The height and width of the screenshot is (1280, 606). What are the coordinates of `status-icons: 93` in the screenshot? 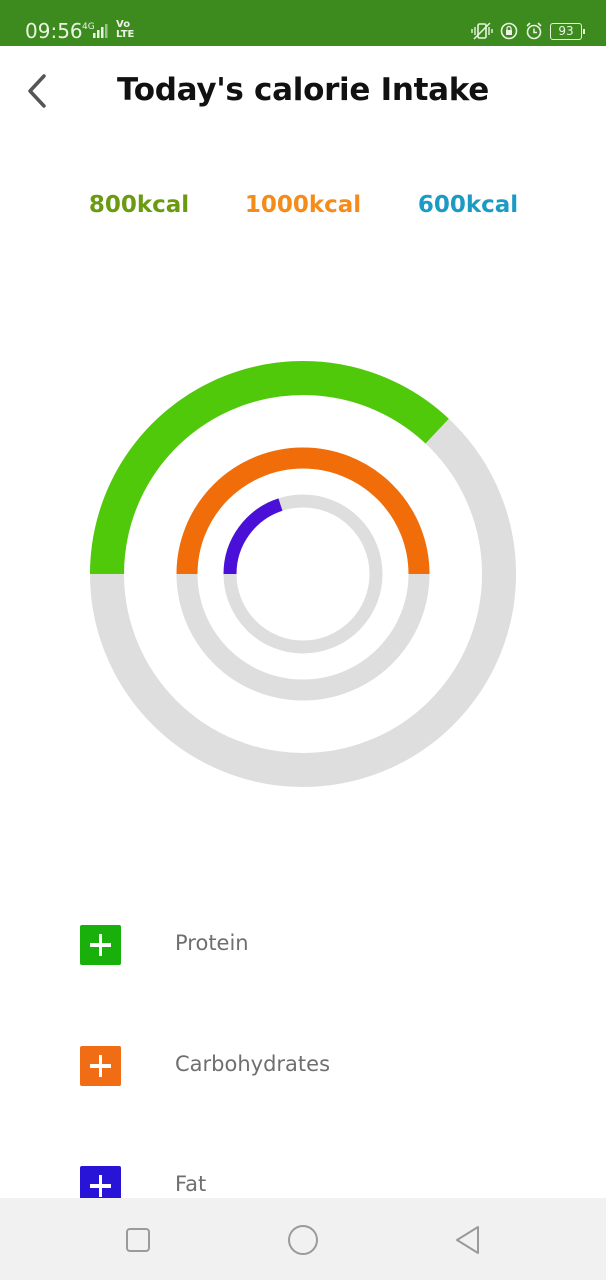 It's located at (528, 31).